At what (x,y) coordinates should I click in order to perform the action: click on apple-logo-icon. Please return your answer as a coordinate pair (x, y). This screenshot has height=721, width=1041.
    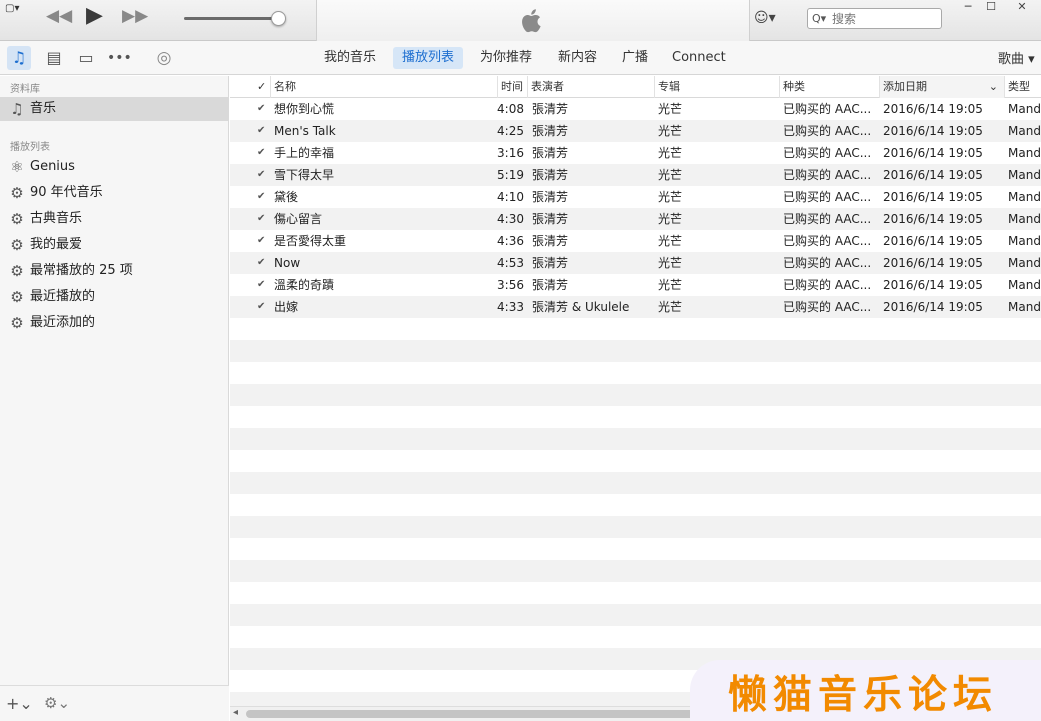
    Looking at the image, I should click on (531, 21).